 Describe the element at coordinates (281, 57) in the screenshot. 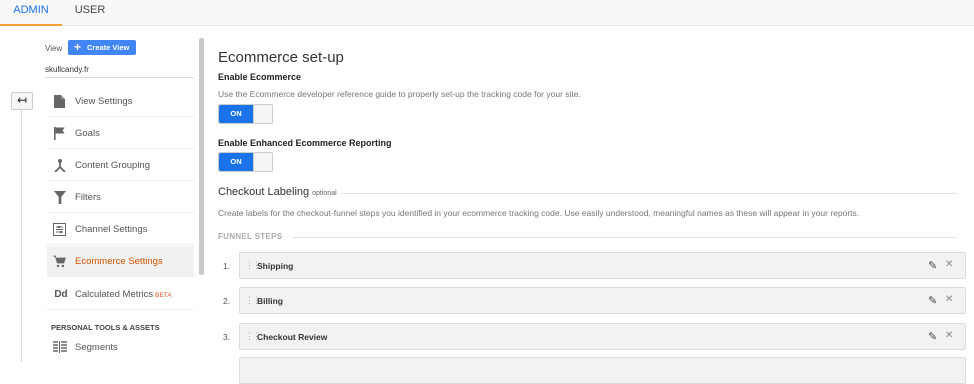

I see `page-title: Ecommerce set-up` at that location.